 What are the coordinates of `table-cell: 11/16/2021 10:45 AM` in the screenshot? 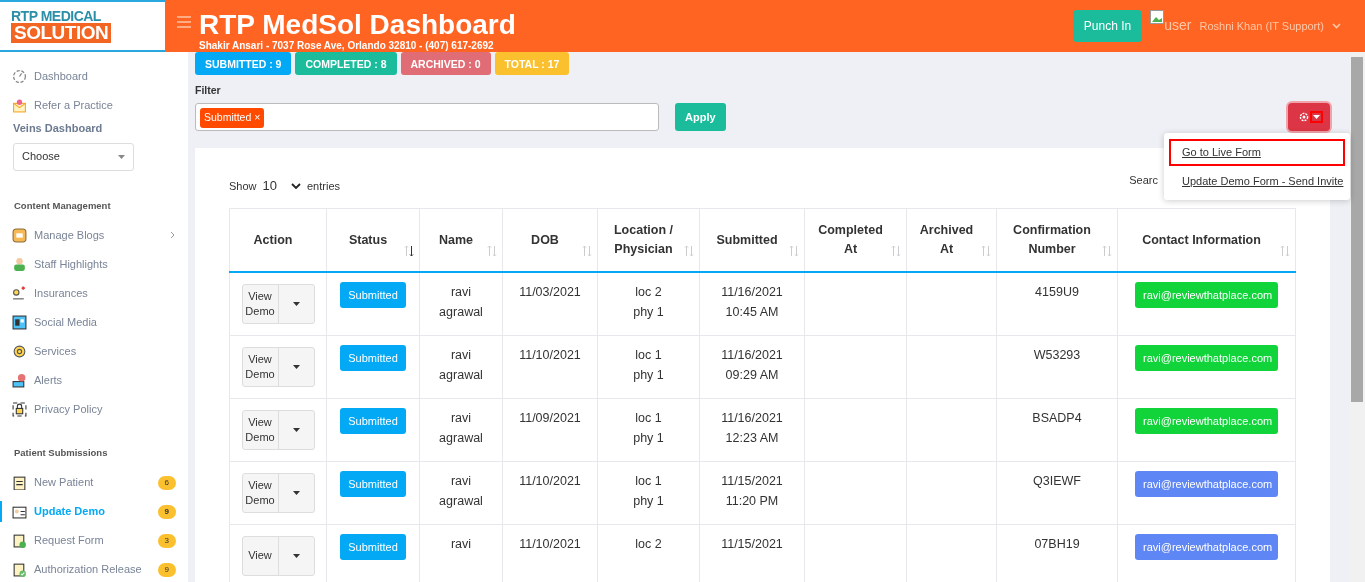 It's located at (752, 302).